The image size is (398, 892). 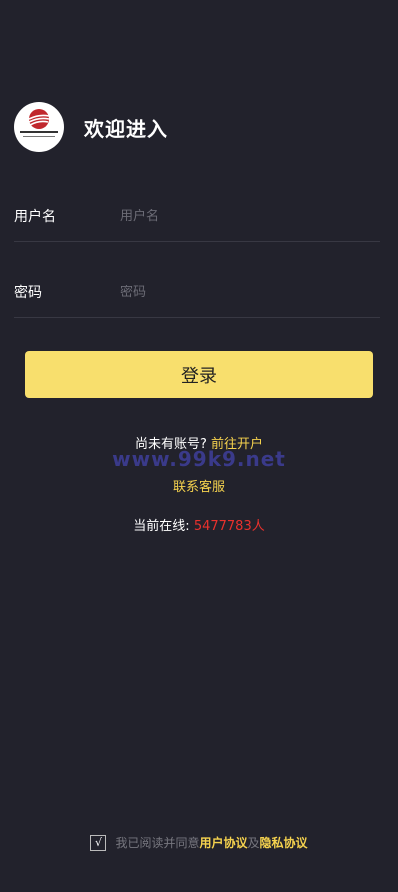 I want to click on username-row: 用户名, so click(x=197, y=216).